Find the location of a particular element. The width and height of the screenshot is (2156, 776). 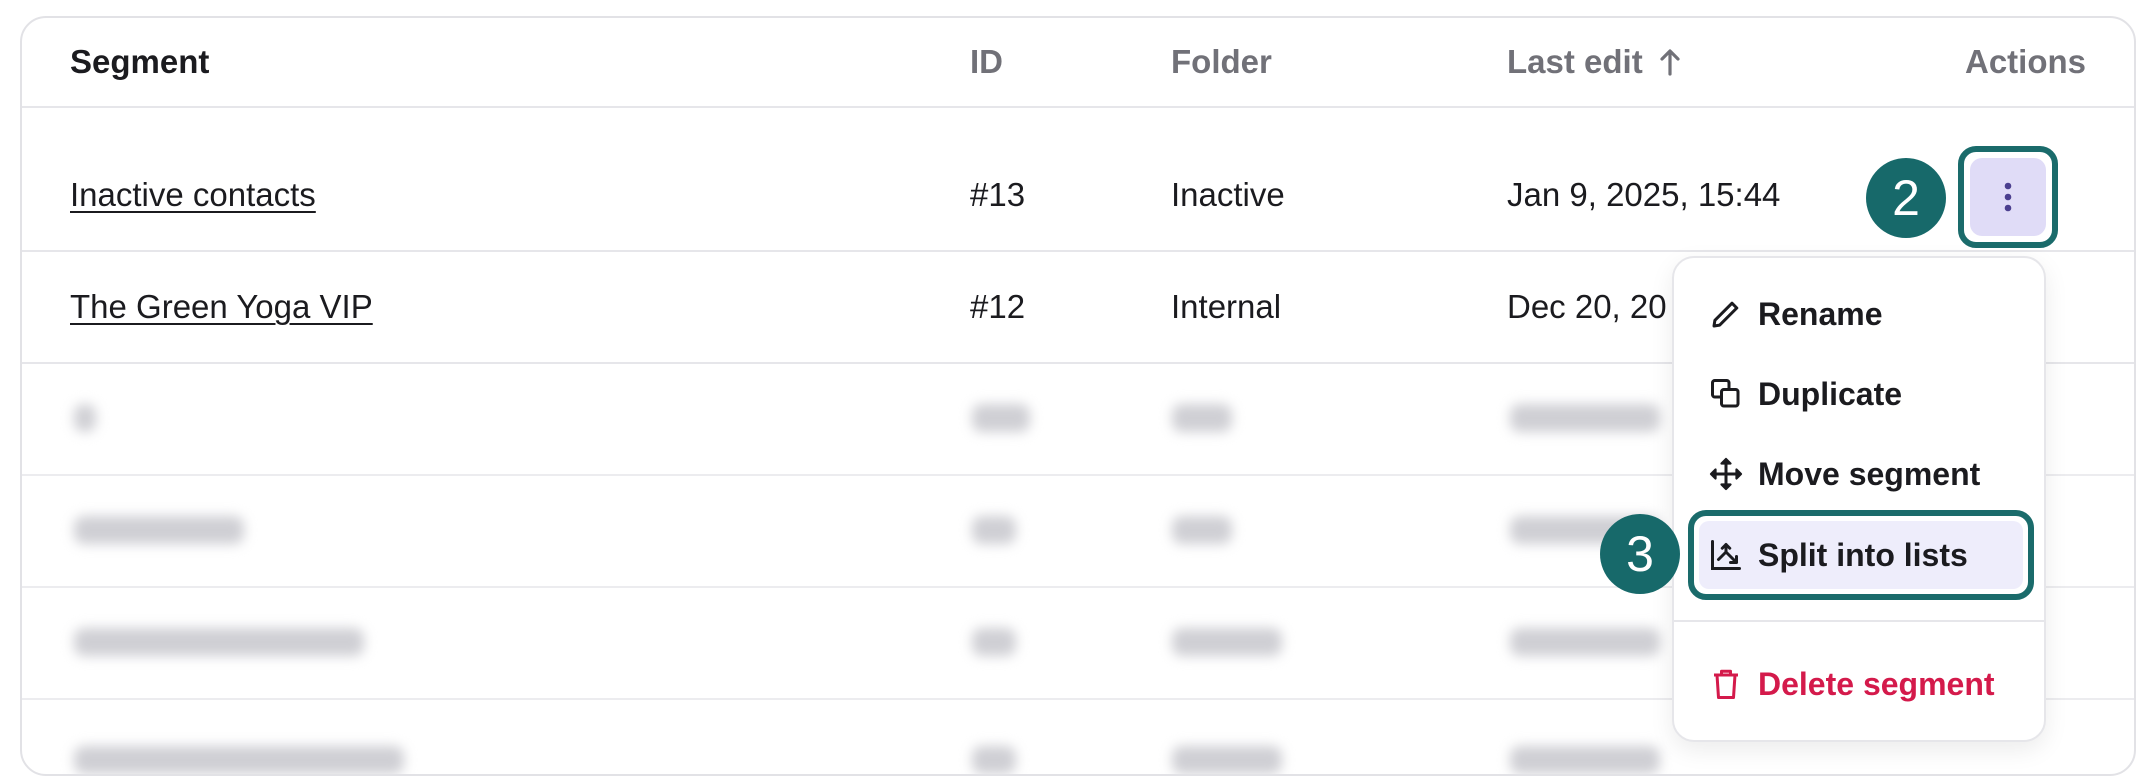

kebab-icon is located at coordinates (2008, 197).